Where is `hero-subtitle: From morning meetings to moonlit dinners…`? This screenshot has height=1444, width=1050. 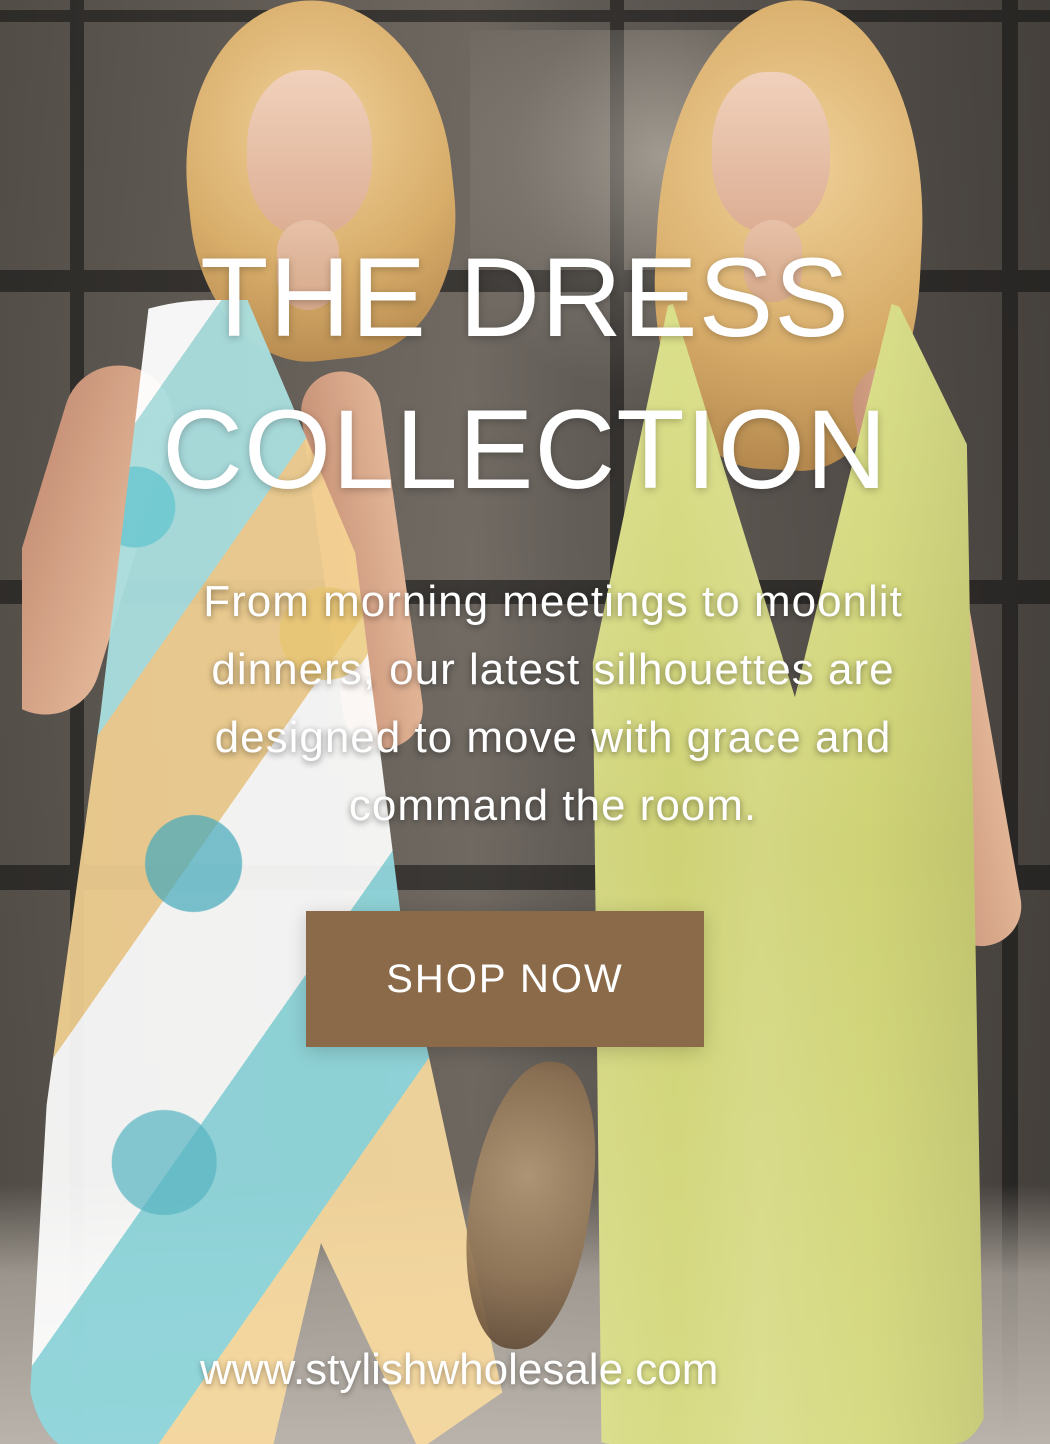 hero-subtitle: From morning meetings to moonlit dinners… is located at coordinates (553, 703).